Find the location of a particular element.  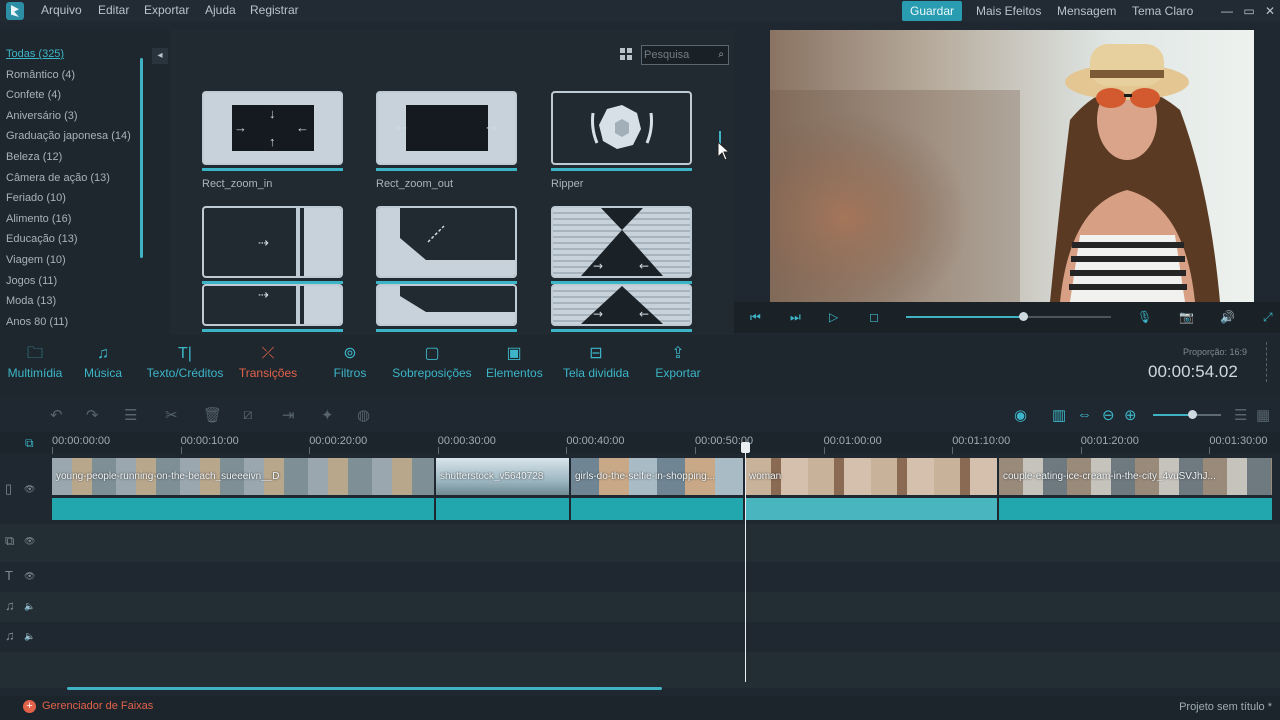

zoom-slider-knob is located at coordinates (1192, 414).